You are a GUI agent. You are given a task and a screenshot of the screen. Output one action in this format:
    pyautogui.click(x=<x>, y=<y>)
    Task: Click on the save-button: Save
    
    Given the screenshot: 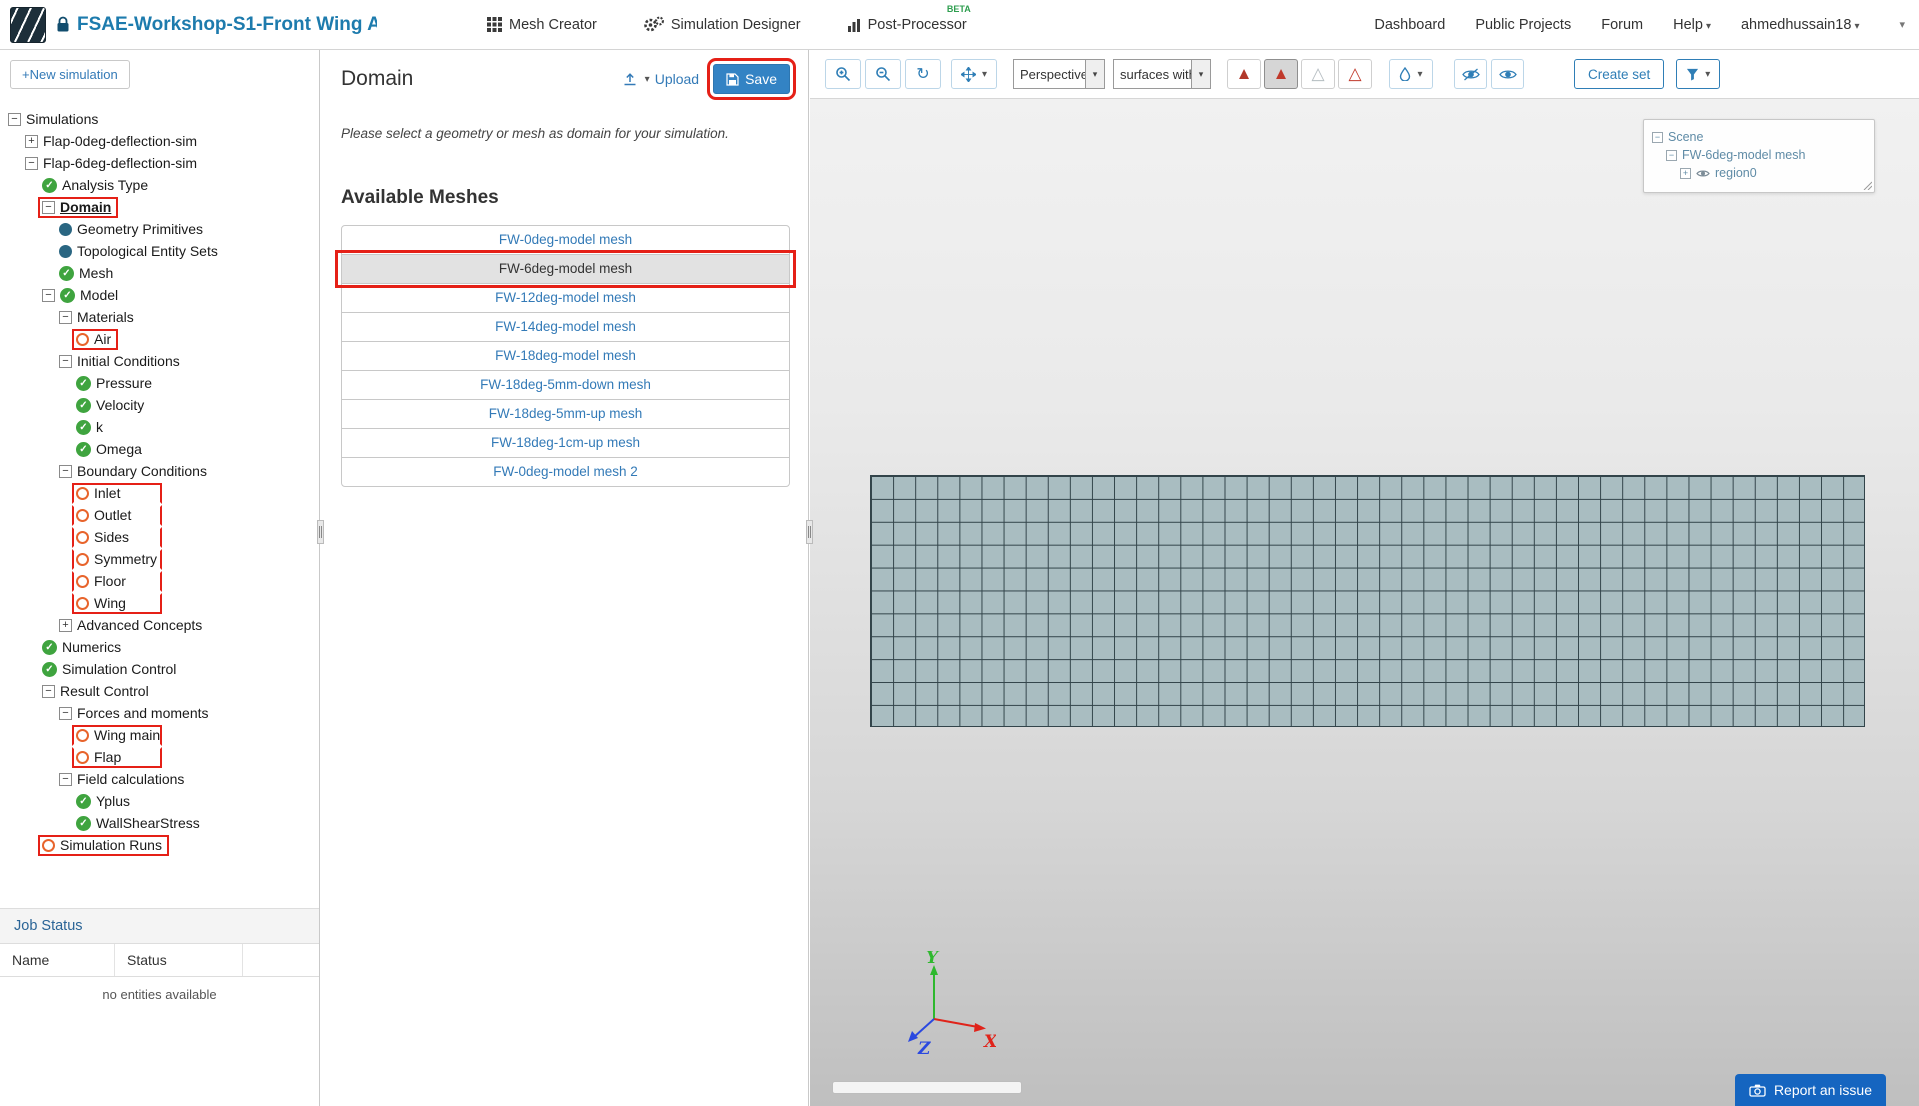 What is the action you would take?
    pyautogui.click(x=751, y=79)
    